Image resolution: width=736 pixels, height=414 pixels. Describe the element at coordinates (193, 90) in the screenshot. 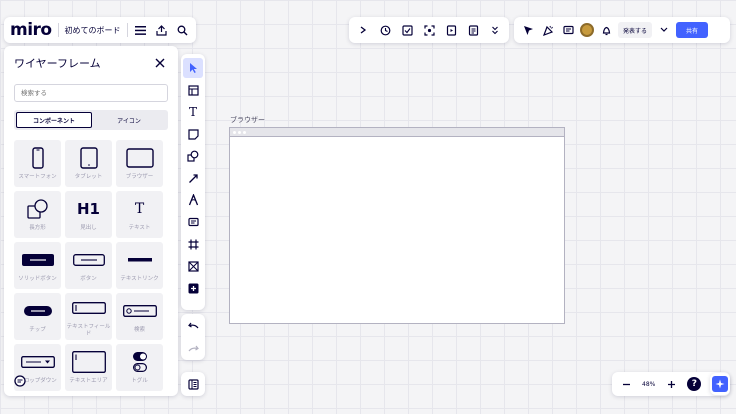

I see `templates-tool` at that location.